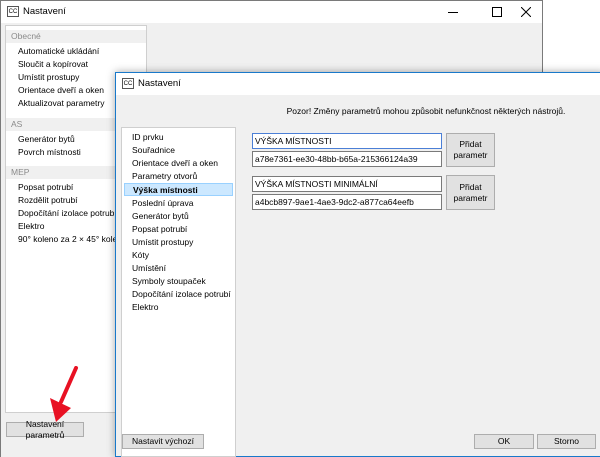 The image size is (600, 457). Describe the element at coordinates (163, 441) in the screenshot. I see `set-default-button: Nastavit výchozí` at that location.